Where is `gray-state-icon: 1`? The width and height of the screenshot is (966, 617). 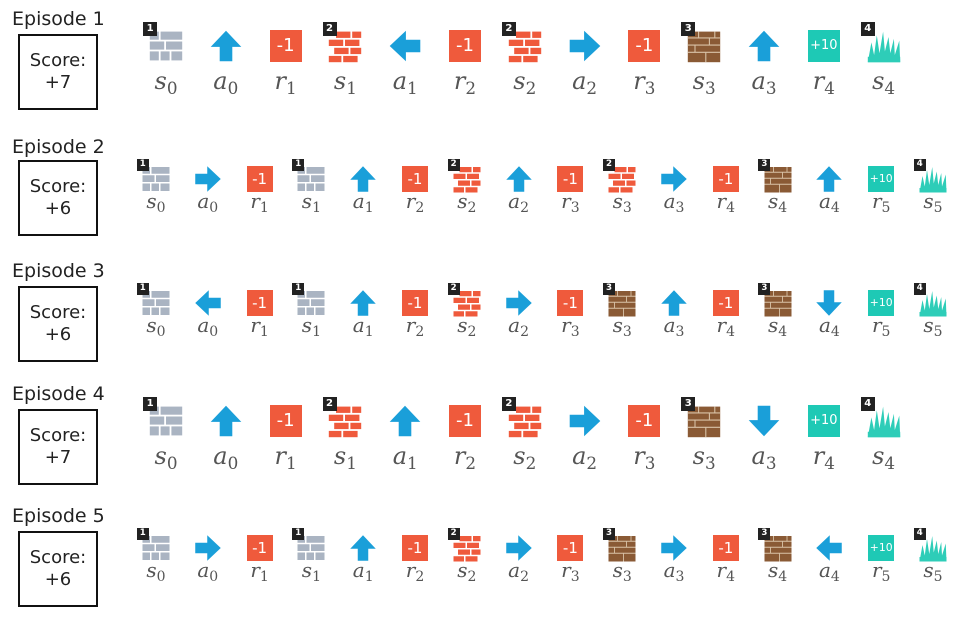
gray-state-icon: 1 is located at coordinates (163, 417).